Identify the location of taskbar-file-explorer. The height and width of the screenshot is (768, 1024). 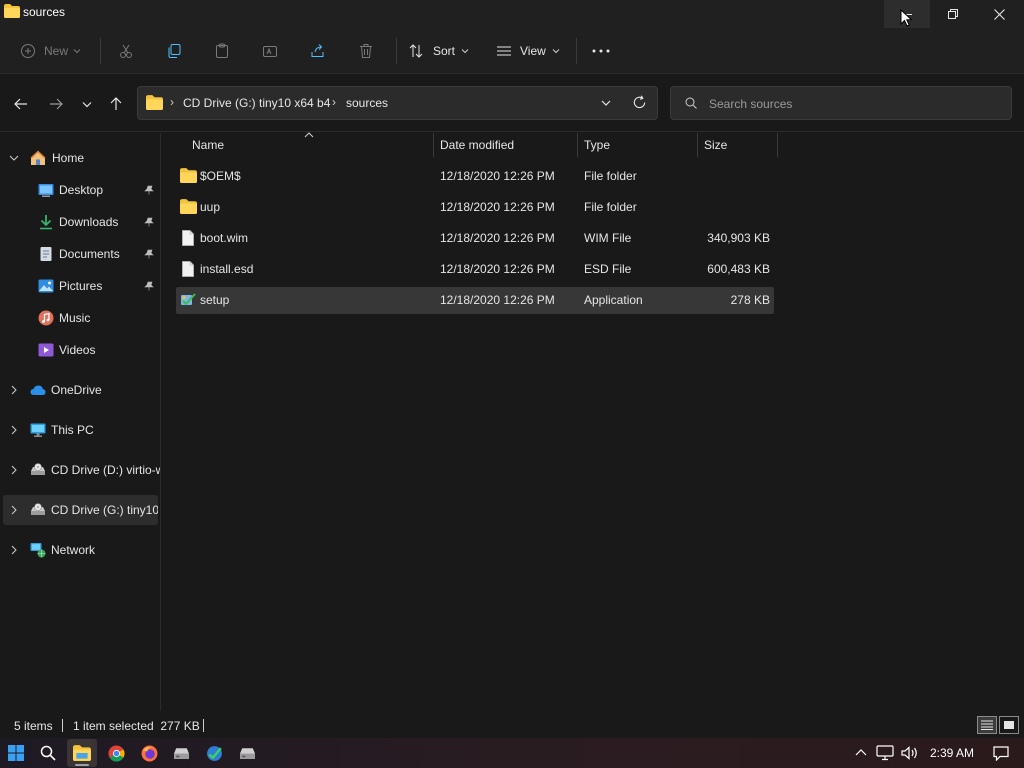
(82, 753).